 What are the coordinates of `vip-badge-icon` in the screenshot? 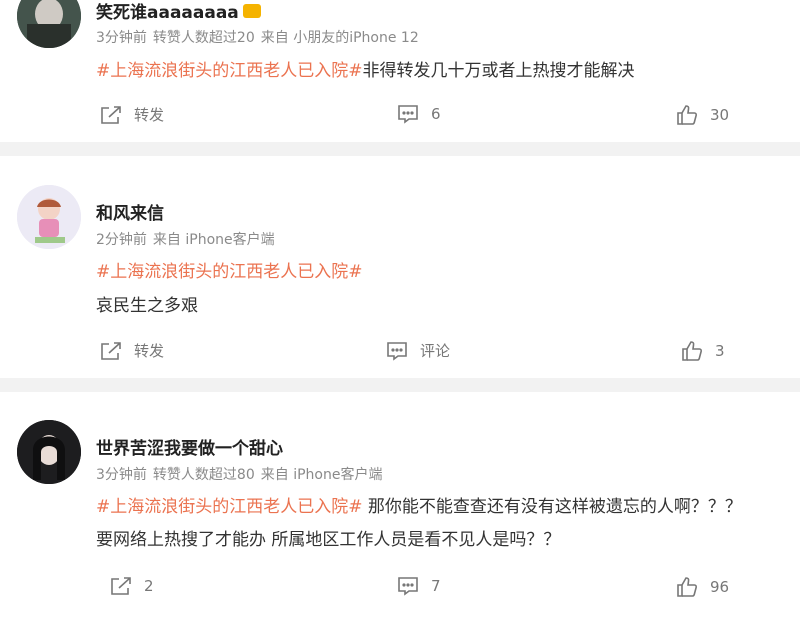 It's located at (251, 11).